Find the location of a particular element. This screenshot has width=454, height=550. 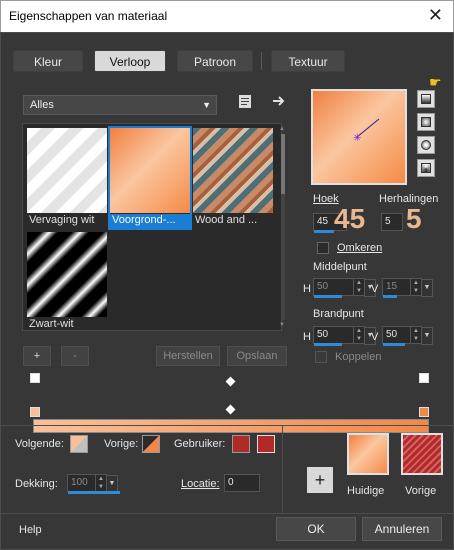

ok-button: OK is located at coordinates (316, 529).